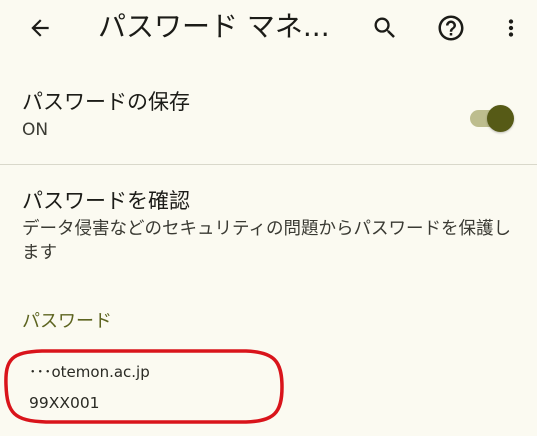  Describe the element at coordinates (266, 241) in the screenshot. I see `check-passwords-description: データ侵害などのセキュリティの問題からパスワードを保護します` at that location.